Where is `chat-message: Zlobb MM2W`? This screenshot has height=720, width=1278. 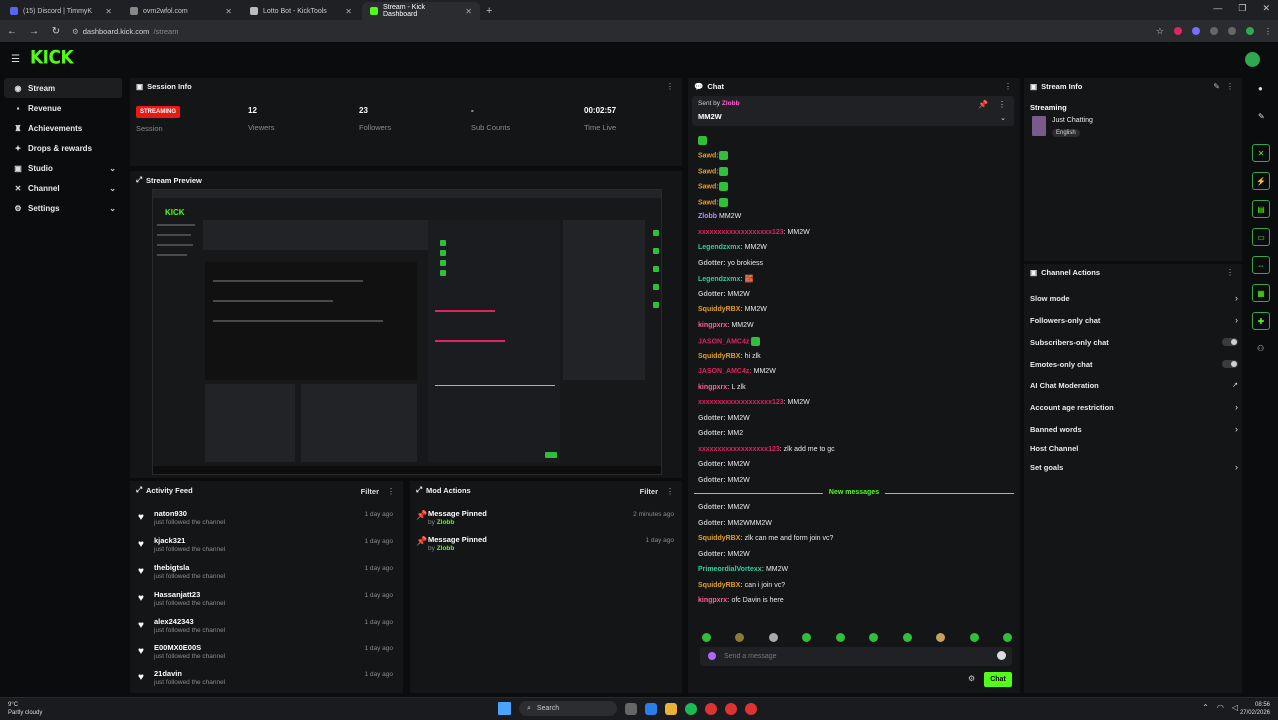 chat-message: Zlobb MM2W is located at coordinates (719, 216).